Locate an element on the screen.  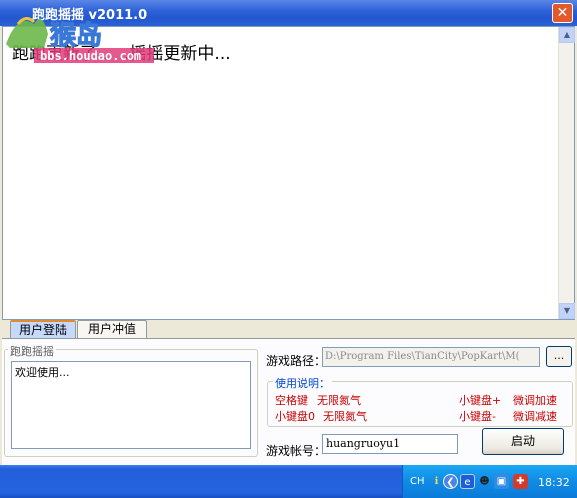
network-icon: ▣ is located at coordinates (501, 481).